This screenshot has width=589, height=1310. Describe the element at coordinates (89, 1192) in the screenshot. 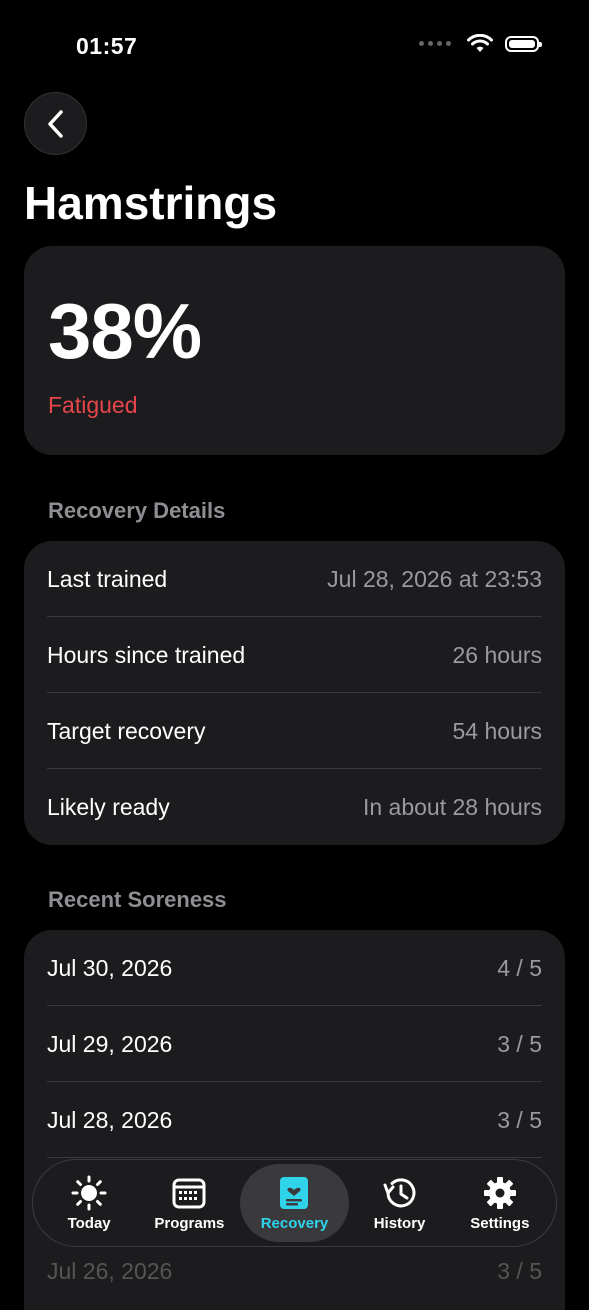

I see `sun-icon` at that location.